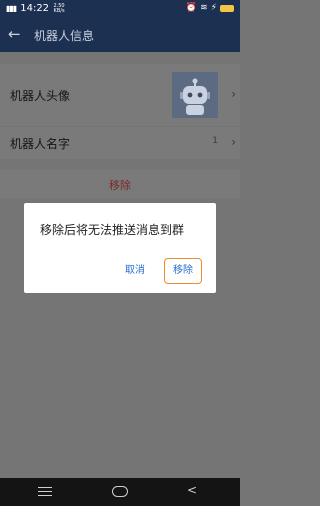  I want to click on home-icon, so click(120, 491).